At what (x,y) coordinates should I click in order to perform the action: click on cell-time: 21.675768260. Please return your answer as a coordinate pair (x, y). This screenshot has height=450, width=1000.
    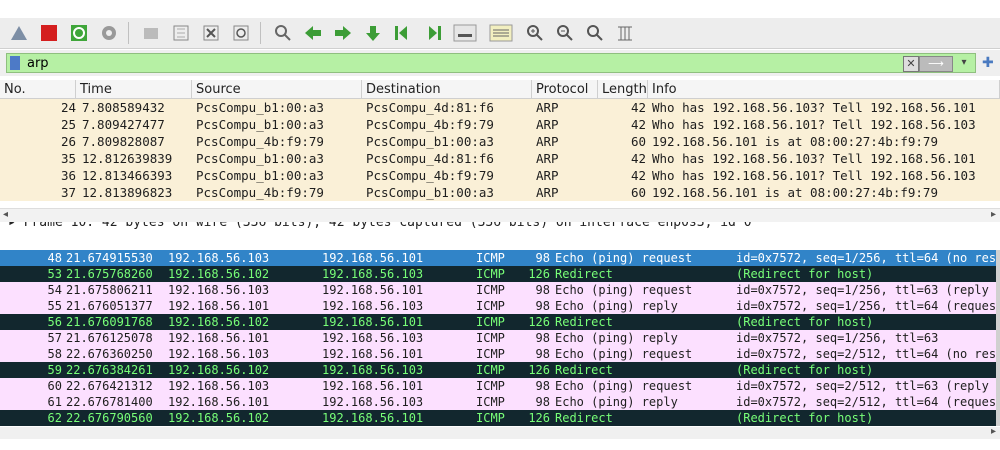
    Looking at the image, I should click on (109, 274).